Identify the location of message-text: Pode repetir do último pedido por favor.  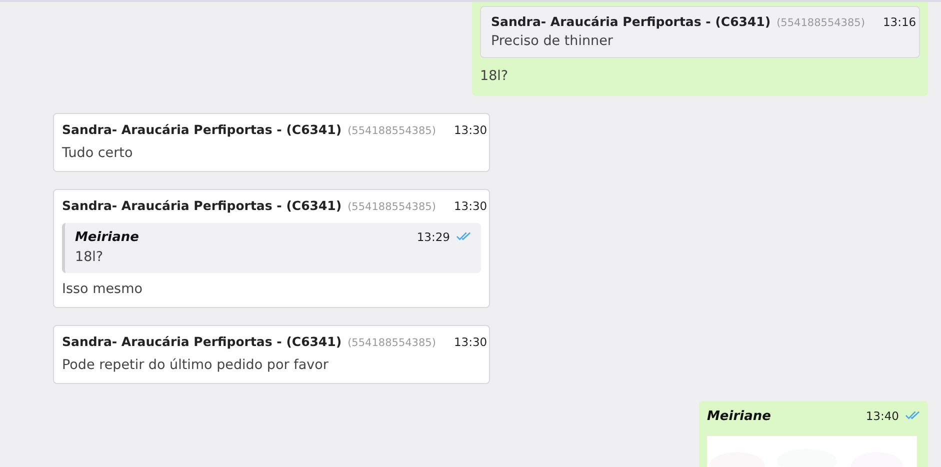
(196, 365).